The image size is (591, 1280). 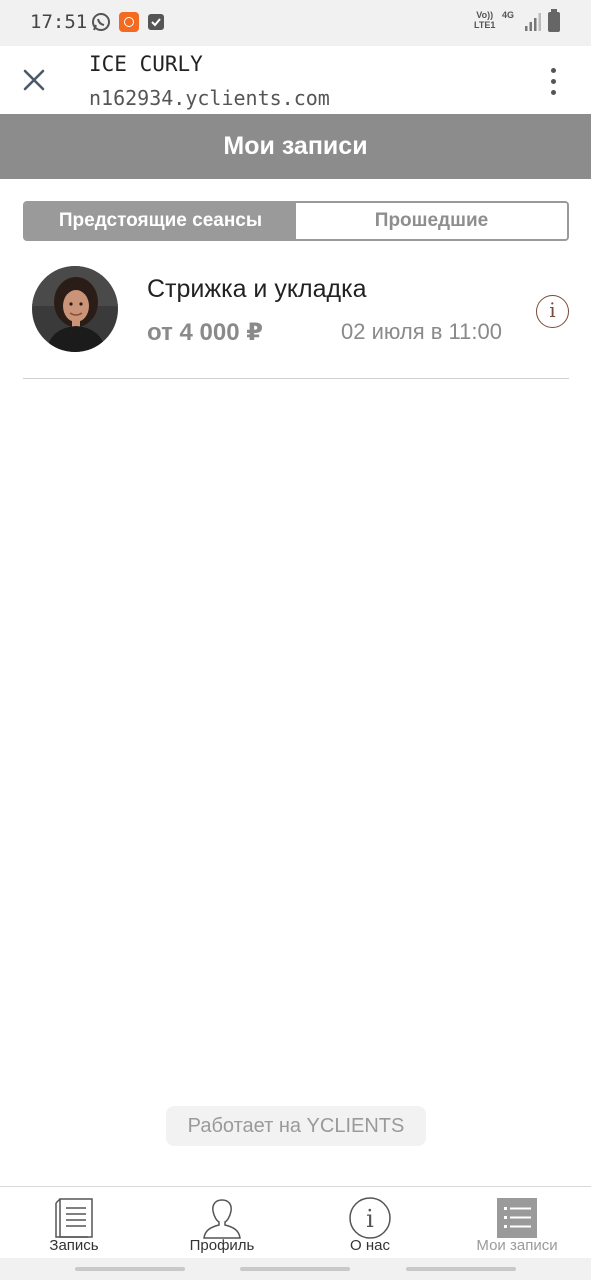 I want to click on page-title: Мои записи, so click(x=295, y=146).